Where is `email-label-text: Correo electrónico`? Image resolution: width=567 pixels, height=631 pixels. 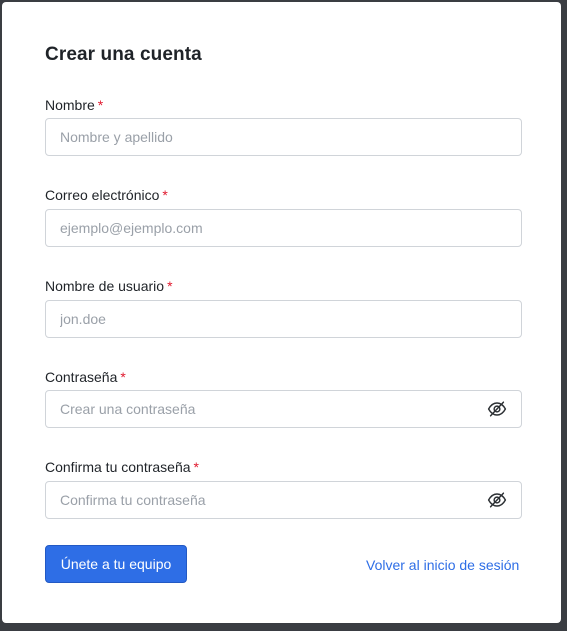
email-label-text: Correo electrónico is located at coordinates (102, 195).